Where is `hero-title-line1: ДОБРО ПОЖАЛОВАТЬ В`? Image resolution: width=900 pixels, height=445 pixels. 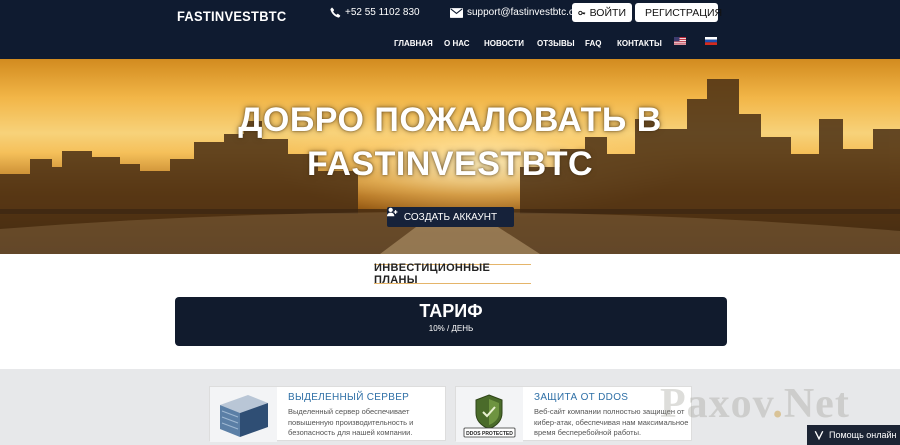
hero-title-line1: ДОБРО ПОЖАЛОВАТЬ В is located at coordinates (450, 120).